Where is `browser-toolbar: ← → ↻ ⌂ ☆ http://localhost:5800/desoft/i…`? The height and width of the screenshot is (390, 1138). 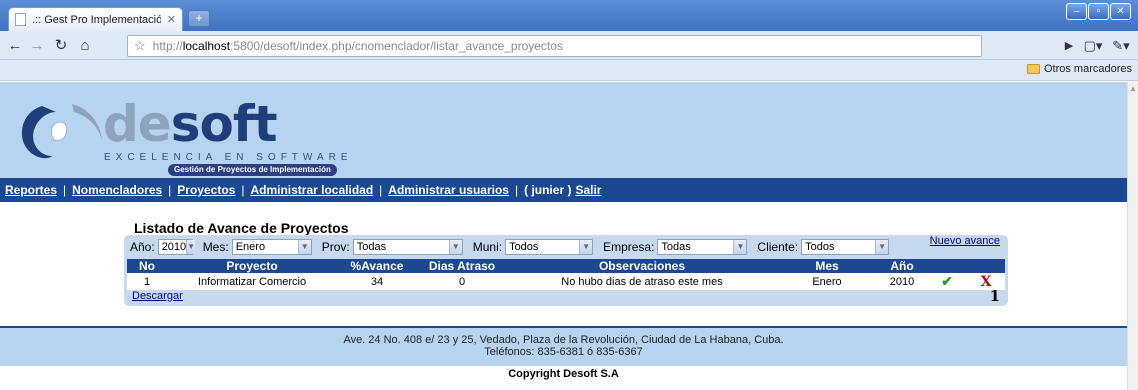
browser-toolbar: ← → ↻ ⌂ ☆ http://localhost:5800/desoft/i… is located at coordinates (569, 45).